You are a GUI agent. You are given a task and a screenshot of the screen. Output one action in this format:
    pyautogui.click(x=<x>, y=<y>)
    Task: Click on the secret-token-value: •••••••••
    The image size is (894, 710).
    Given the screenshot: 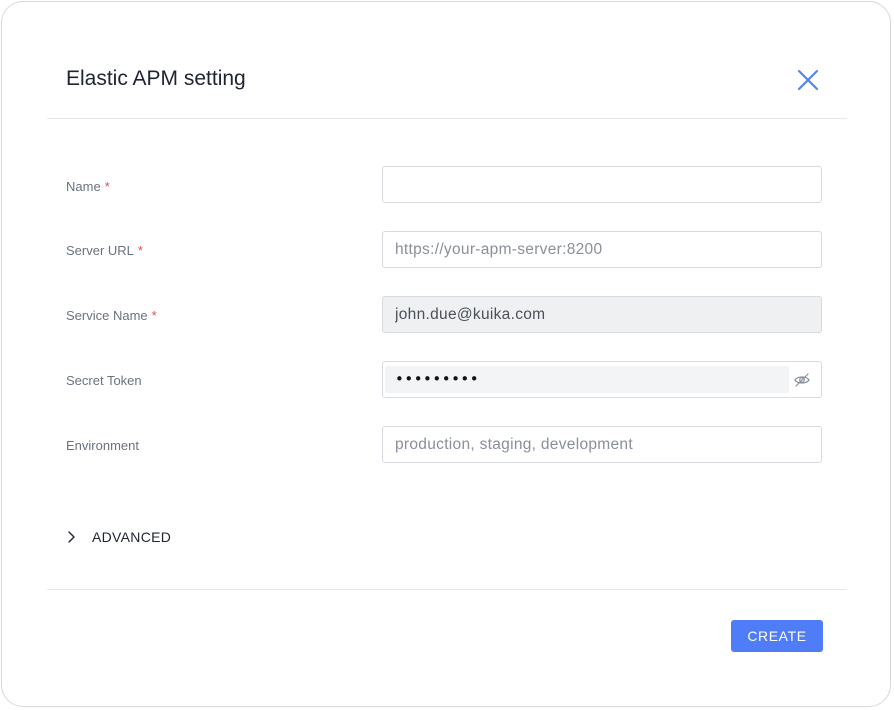 What is the action you would take?
    pyautogui.click(x=437, y=379)
    